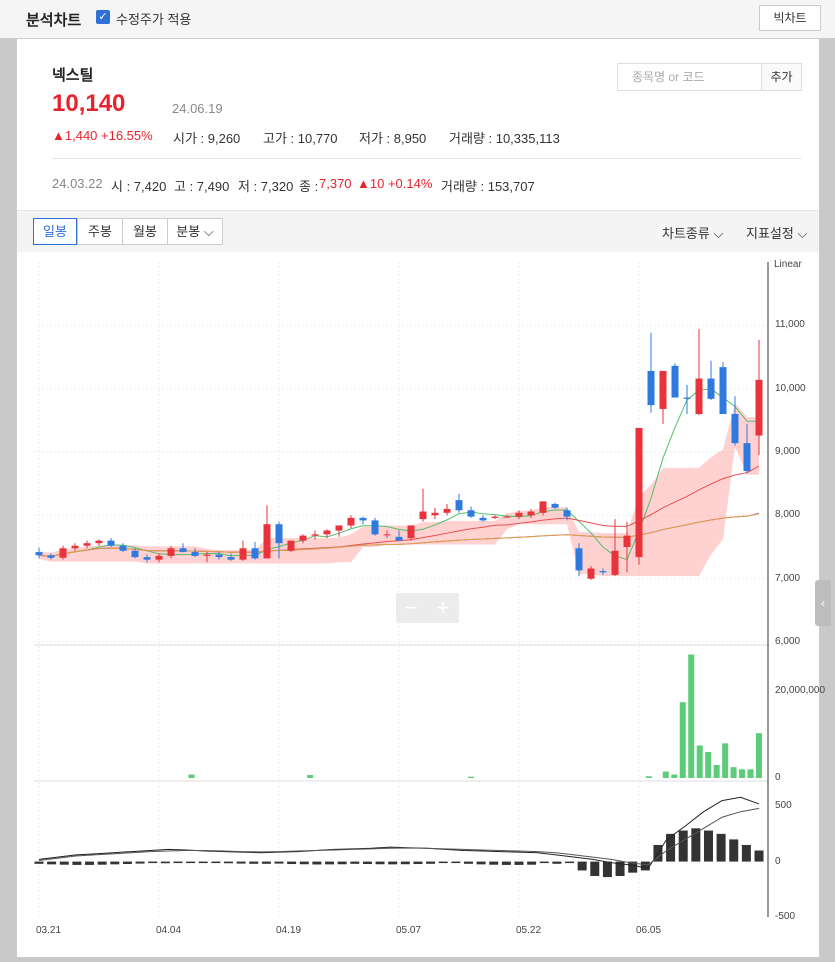 The image size is (835, 962). I want to click on price-tick-label: 11,000, so click(790, 325).